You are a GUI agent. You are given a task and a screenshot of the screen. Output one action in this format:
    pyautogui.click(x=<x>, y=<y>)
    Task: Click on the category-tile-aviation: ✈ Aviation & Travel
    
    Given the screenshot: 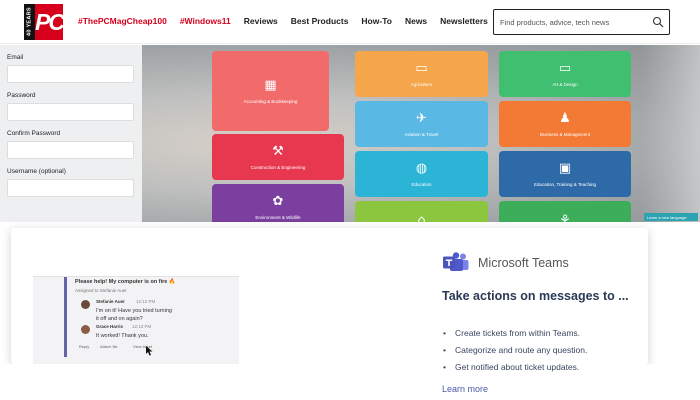 What is the action you would take?
    pyautogui.click(x=421, y=124)
    